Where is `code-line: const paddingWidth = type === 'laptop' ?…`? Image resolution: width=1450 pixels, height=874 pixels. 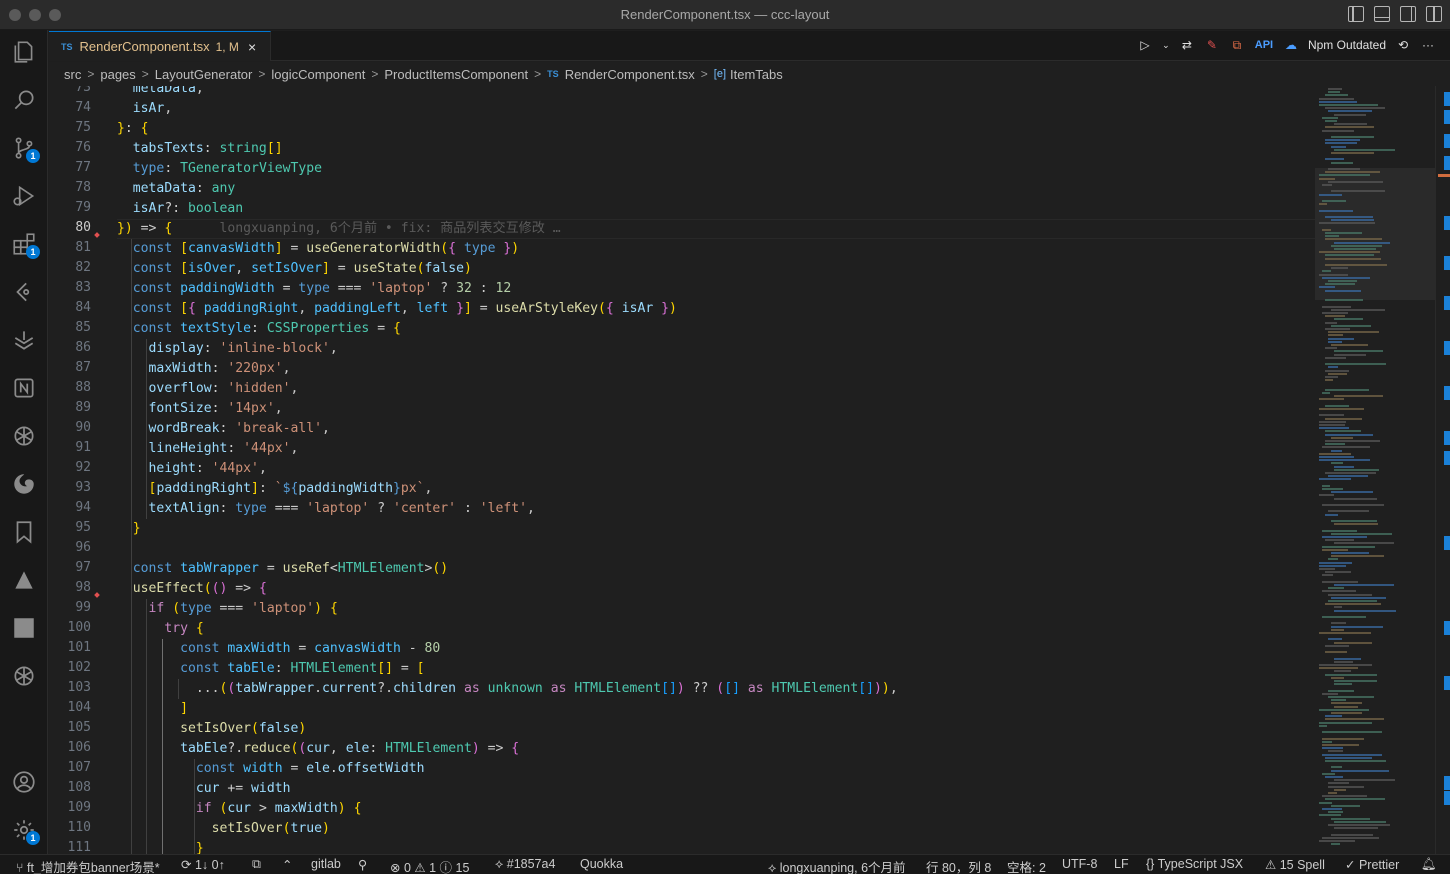 code-line: const paddingWidth = type === 'laptop' ?… is located at coordinates (314, 289).